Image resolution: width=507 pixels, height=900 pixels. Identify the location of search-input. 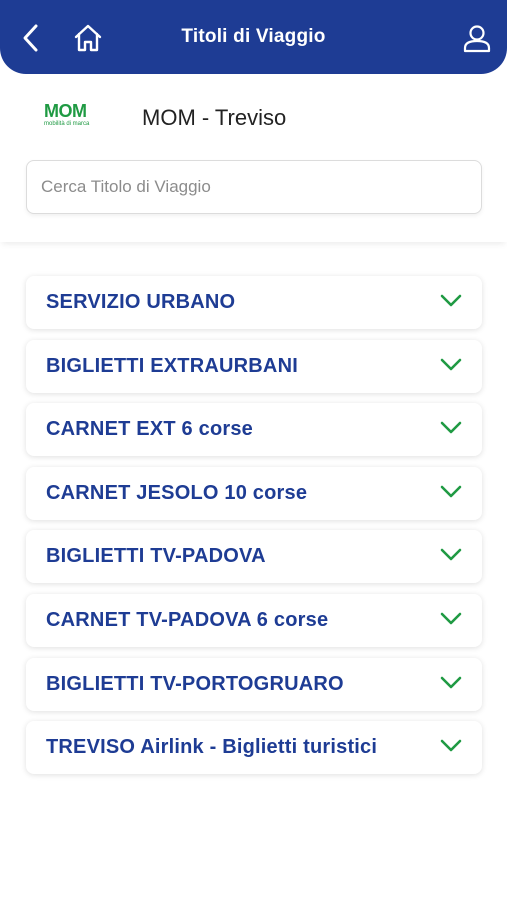
(254, 187).